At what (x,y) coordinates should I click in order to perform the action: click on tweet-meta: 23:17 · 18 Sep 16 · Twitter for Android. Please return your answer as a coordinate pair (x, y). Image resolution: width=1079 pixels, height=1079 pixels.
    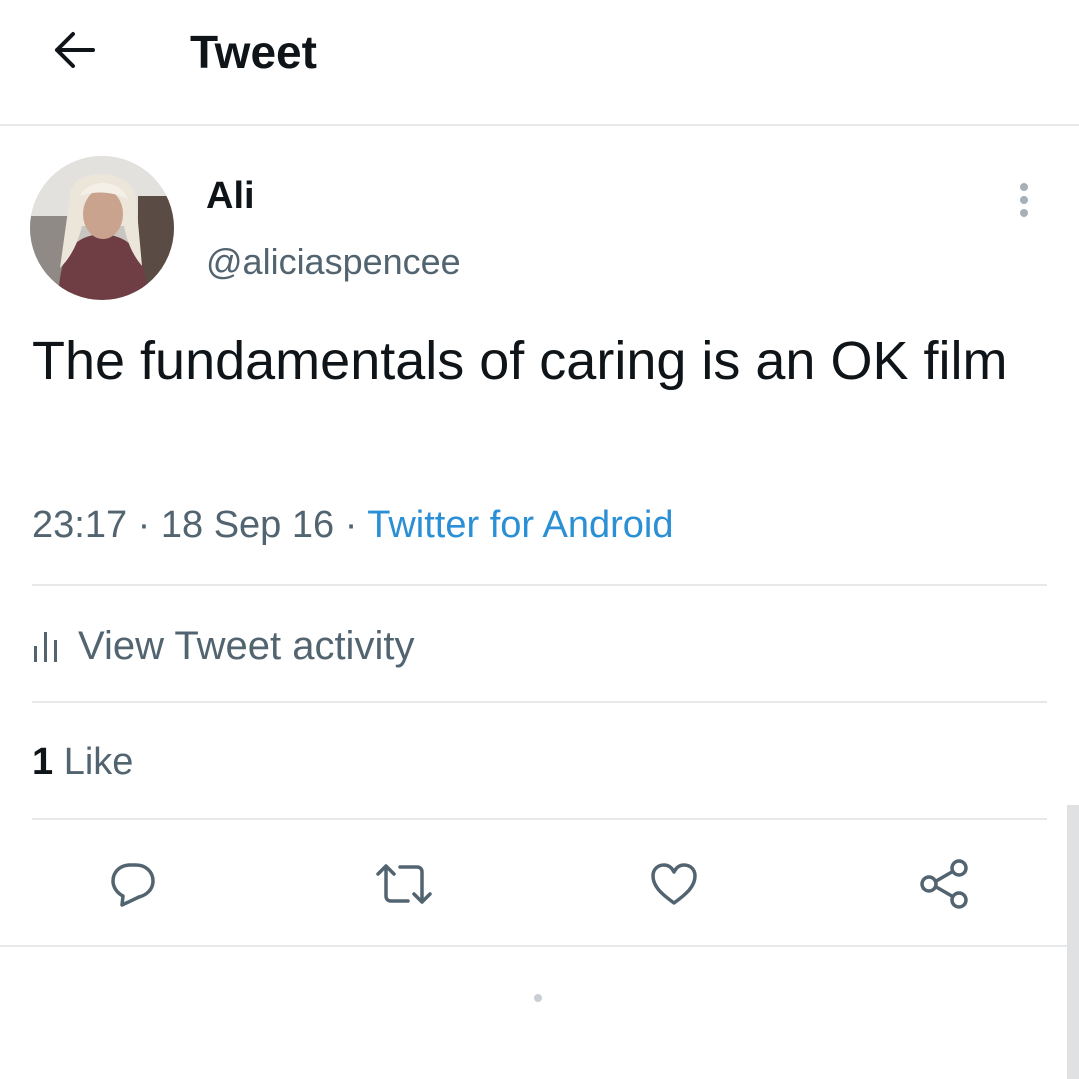
    Looking at the image, I should click on (352, 525).